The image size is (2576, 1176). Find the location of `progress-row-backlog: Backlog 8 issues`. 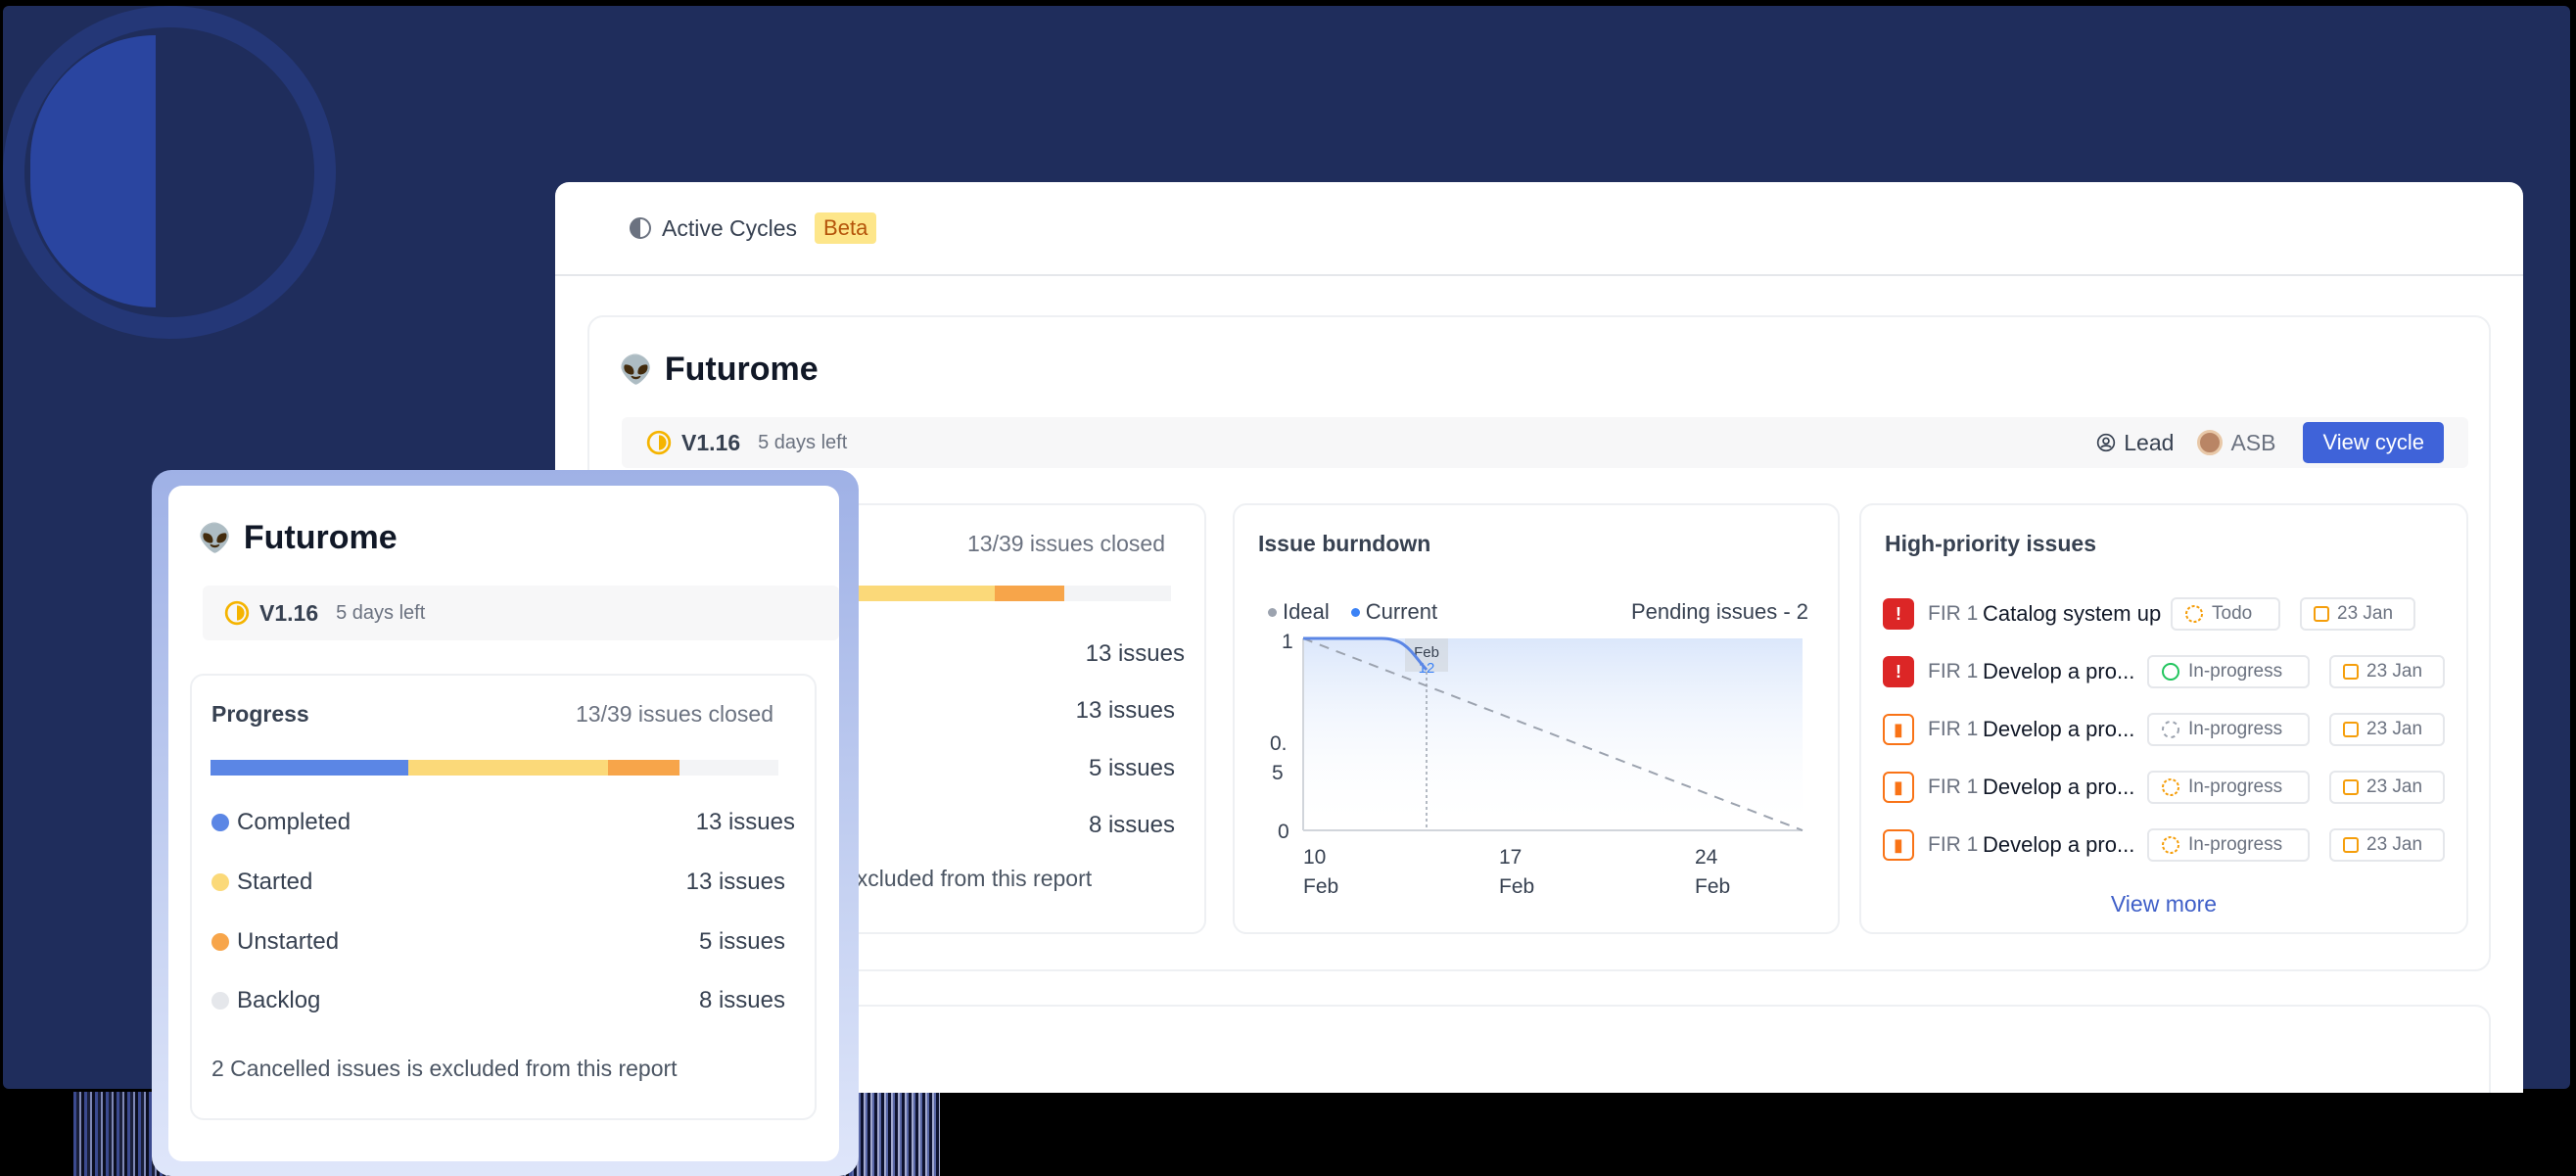

progress-row-backlog: Backlog 8 issues is located at coordinates (498, 1001).